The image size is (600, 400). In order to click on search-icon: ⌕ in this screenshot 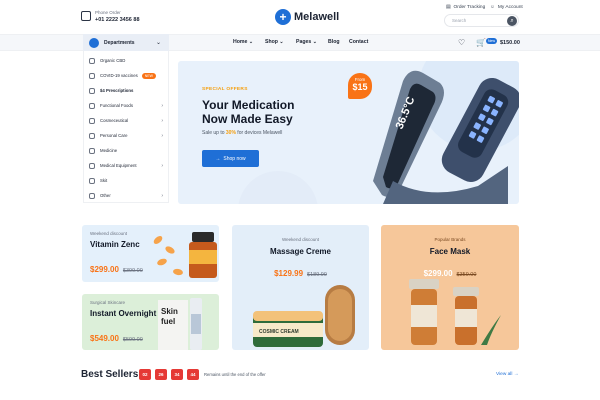, I will do `click(512, 21)`.